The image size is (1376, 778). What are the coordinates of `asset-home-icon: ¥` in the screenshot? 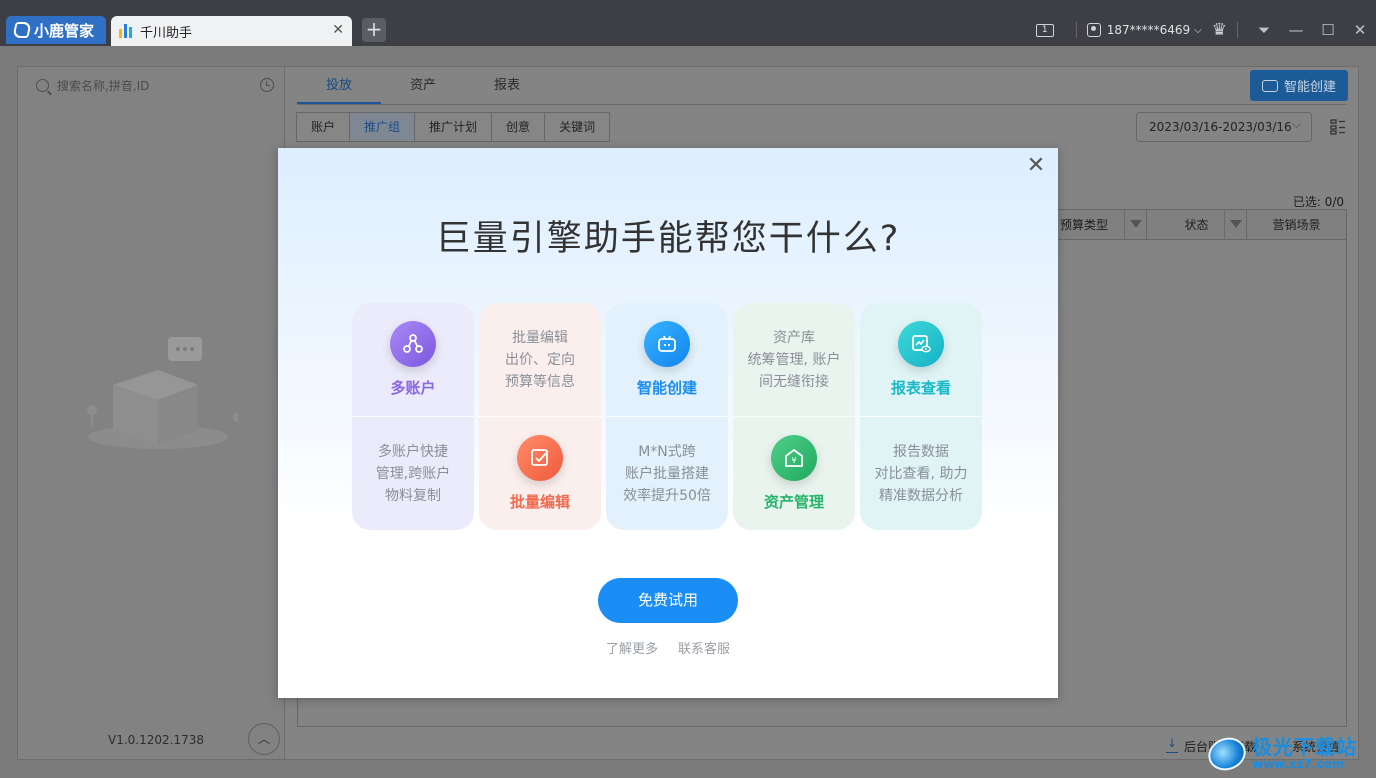 It's located at (794, 458).